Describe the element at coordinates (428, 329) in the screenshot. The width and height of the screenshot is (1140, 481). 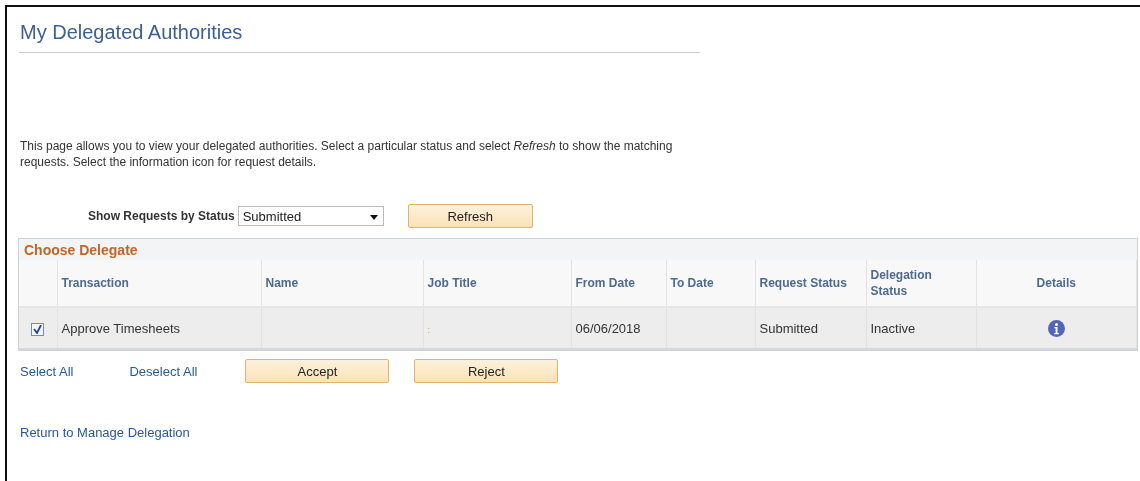
I see `table-cell: :` at that location.